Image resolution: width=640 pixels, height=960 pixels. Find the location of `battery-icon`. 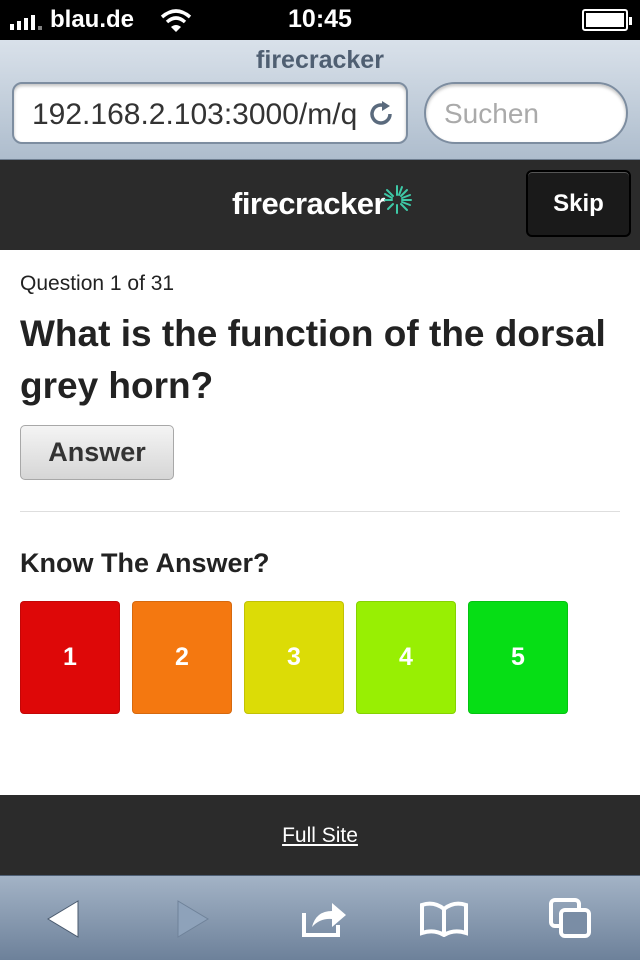

battery-icon is located at coordinates (607, 20).